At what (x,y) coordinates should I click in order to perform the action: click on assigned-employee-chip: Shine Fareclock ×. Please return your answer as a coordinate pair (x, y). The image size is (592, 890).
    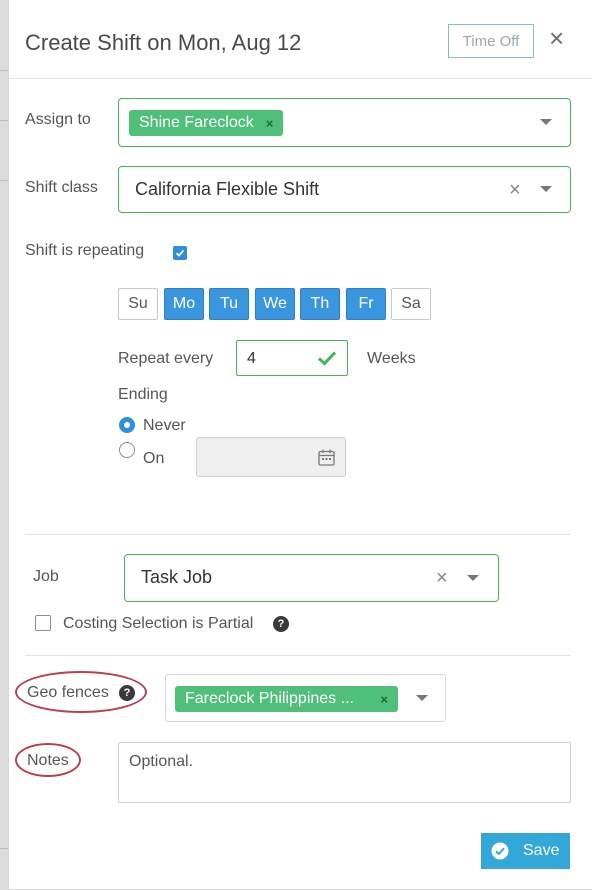
    Looking at the image, I should click on (206, 123).